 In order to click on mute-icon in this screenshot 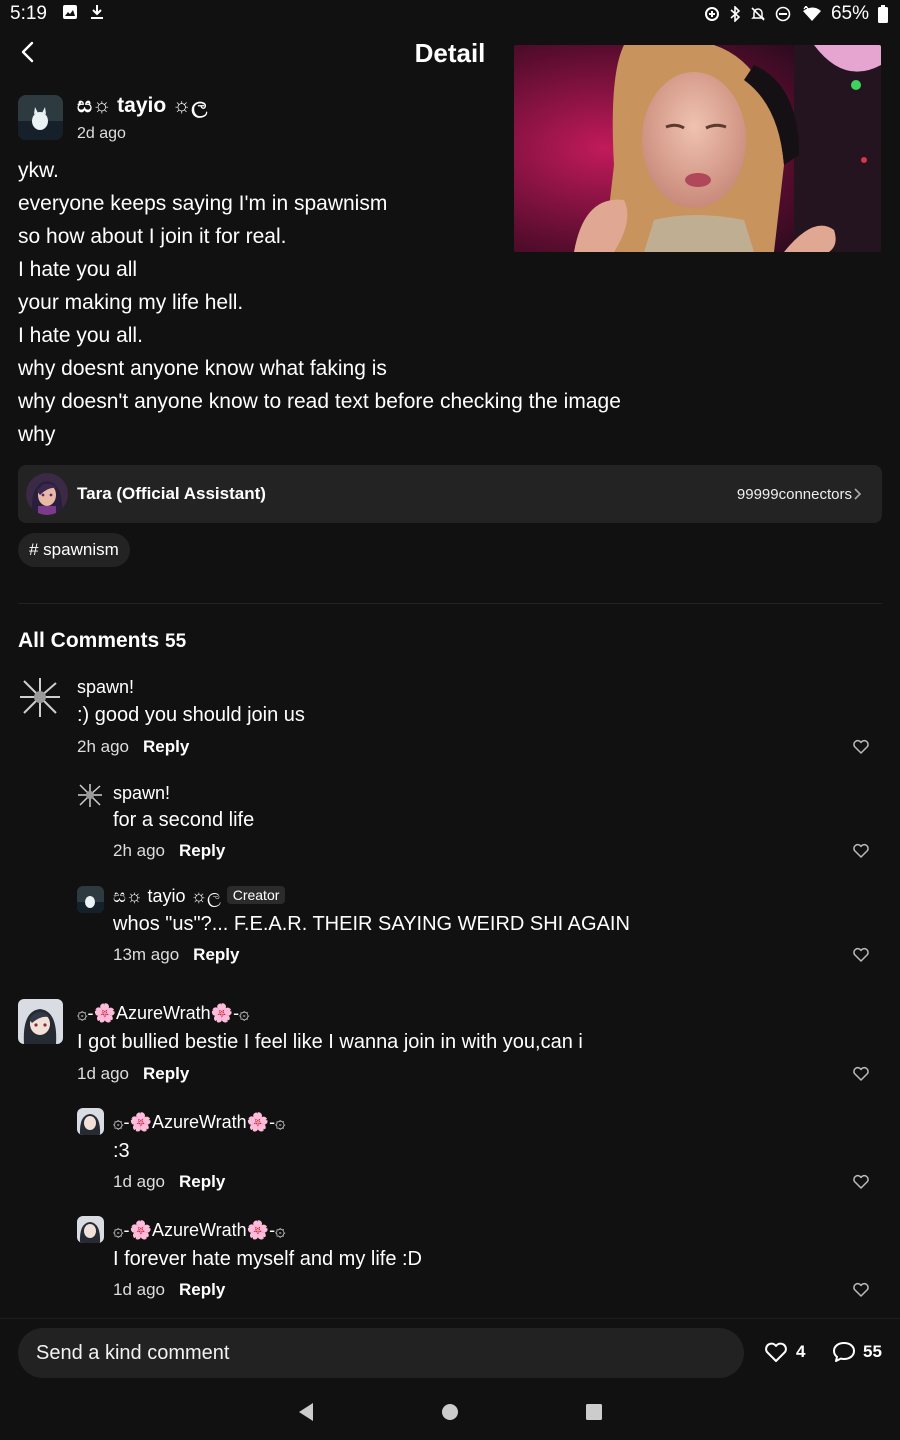, I will do `click(758, 14)`.